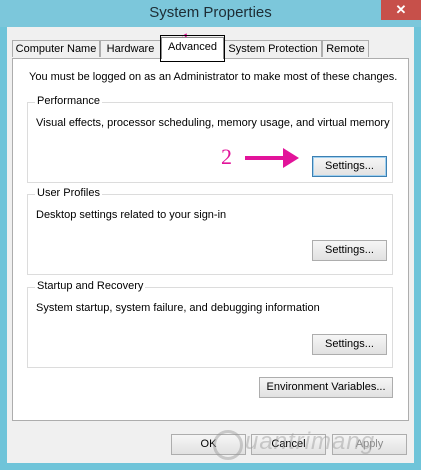 The width and height of the screenshot is (421, 470). What do you see at coordinates (68, 101) in the screenshot?
I see `performance-title: Performance` at bounding box center [68, 101].